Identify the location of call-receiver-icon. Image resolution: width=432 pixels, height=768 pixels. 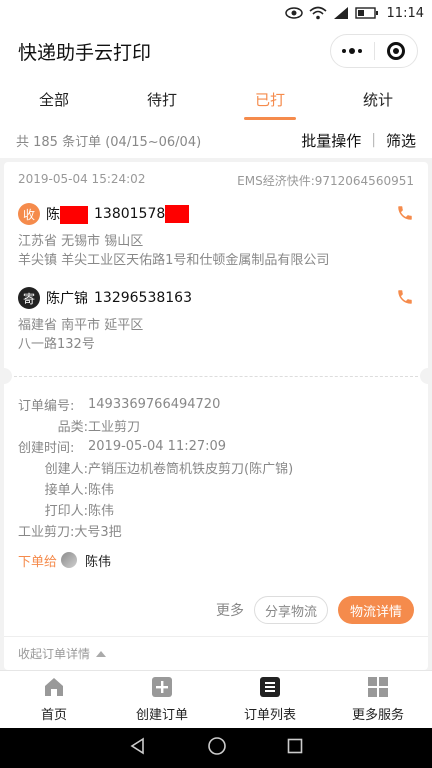
(405, 215).